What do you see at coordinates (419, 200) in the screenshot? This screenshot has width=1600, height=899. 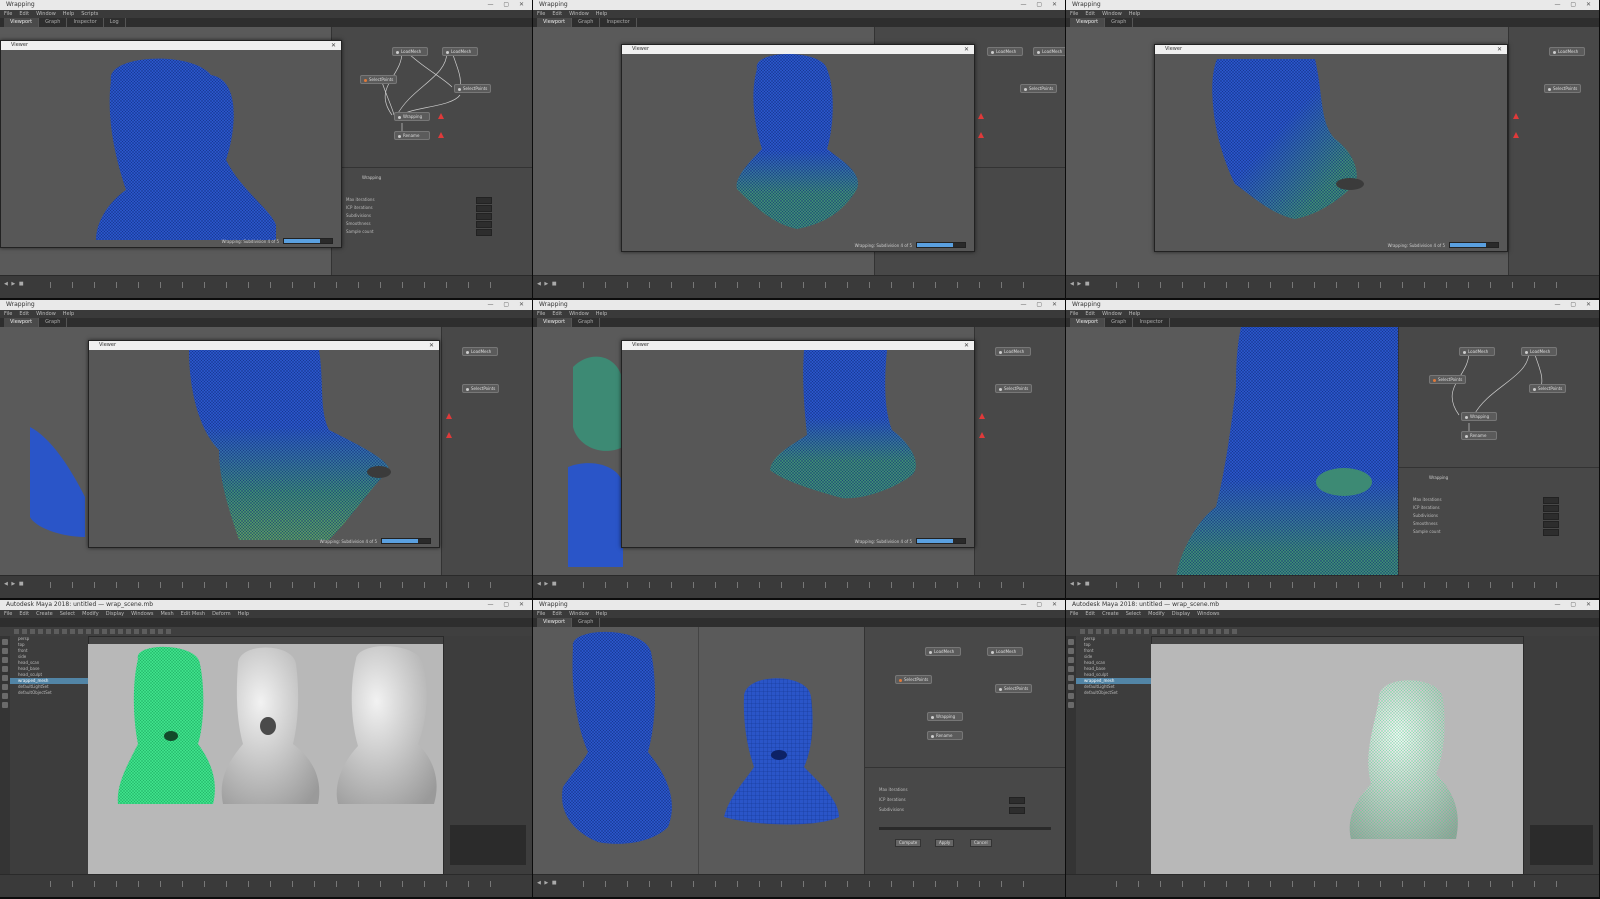 I see `attr-row: Max iterations` at bounding box center [419, 200].